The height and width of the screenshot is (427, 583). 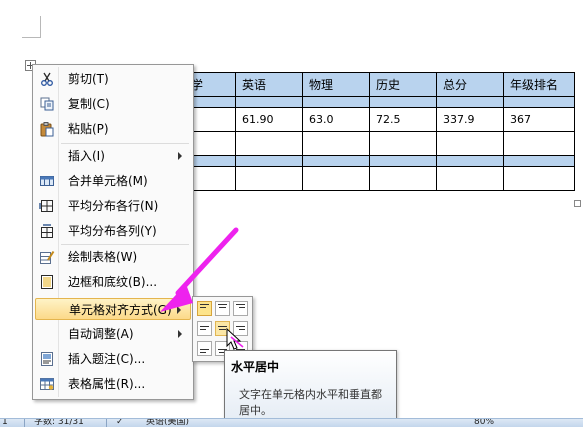 I want to click on align-middle-left-button, so click(x=204, y=328).